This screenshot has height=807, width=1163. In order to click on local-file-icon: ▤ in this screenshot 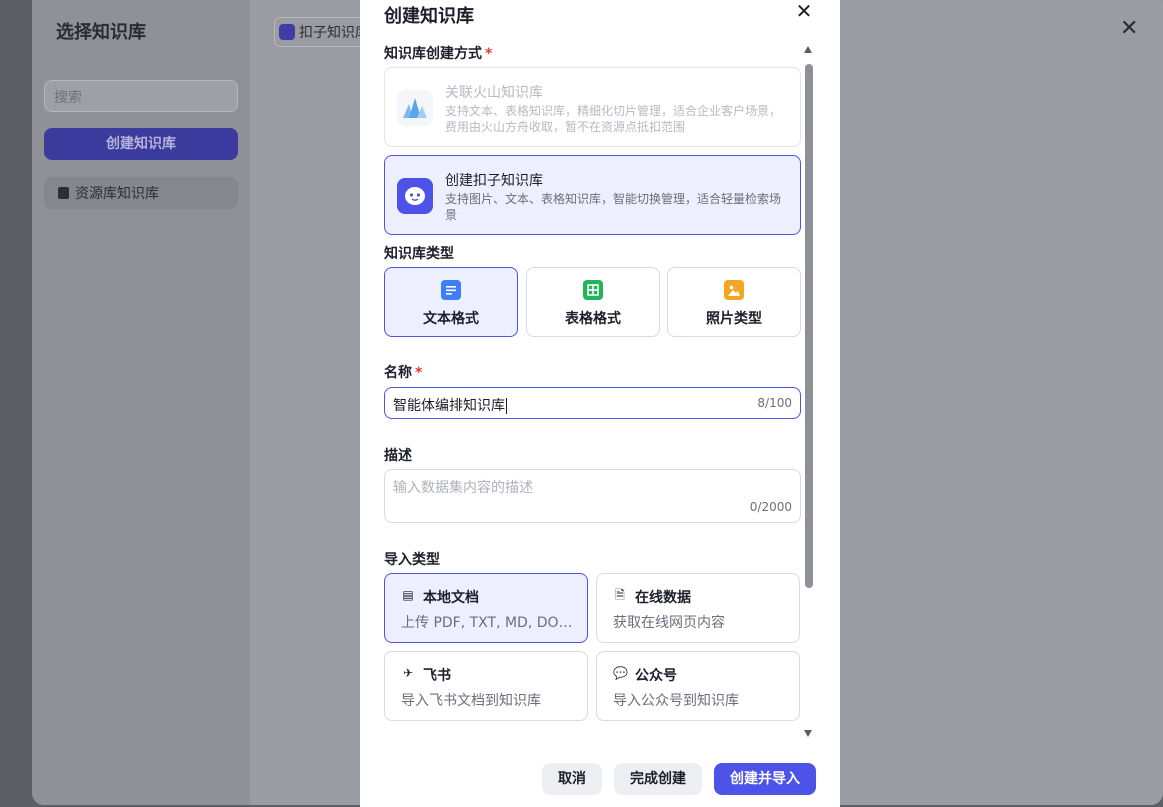, I will do `click(408, 595)`.